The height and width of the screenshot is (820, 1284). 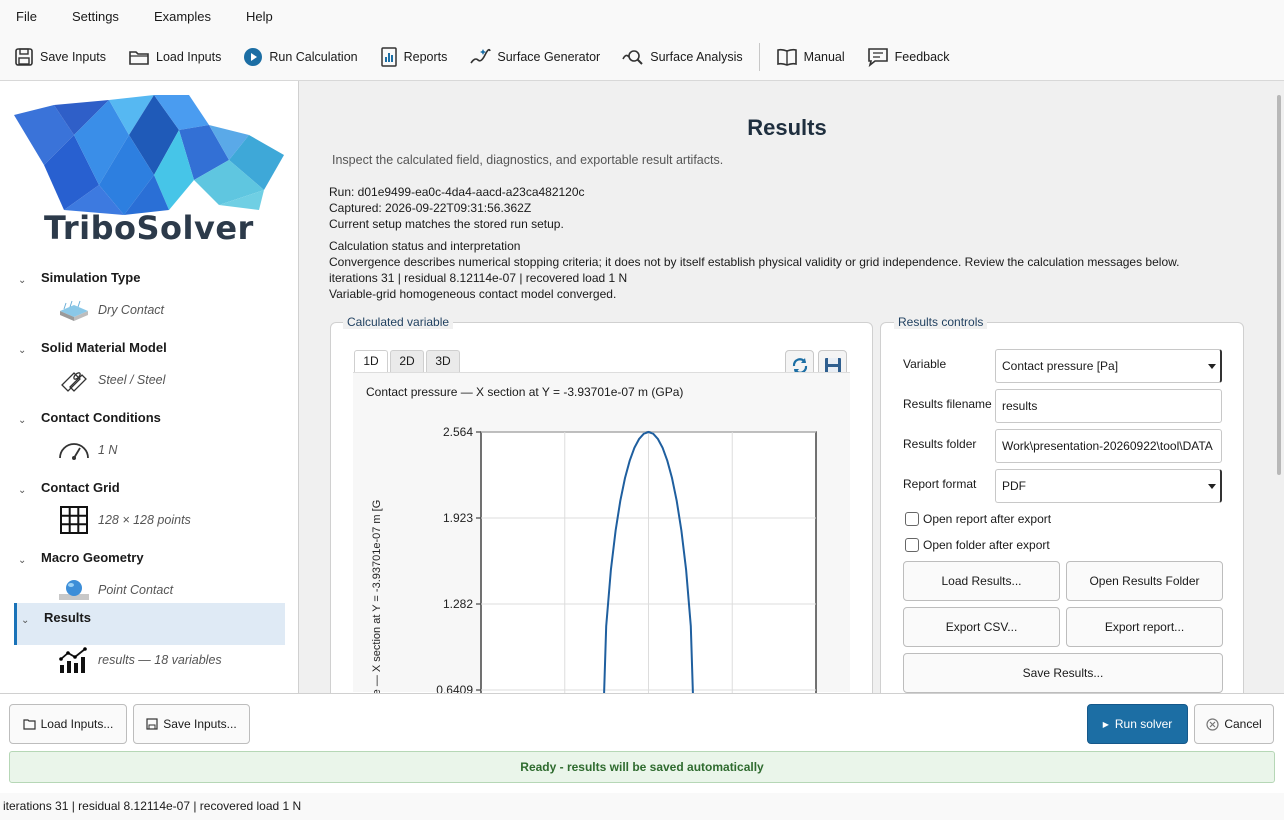 What do you see at coordinates (313, 56) in the screenshot?
I see `run-calculation-label: Run Calculation` at bounding box center [313, 56].